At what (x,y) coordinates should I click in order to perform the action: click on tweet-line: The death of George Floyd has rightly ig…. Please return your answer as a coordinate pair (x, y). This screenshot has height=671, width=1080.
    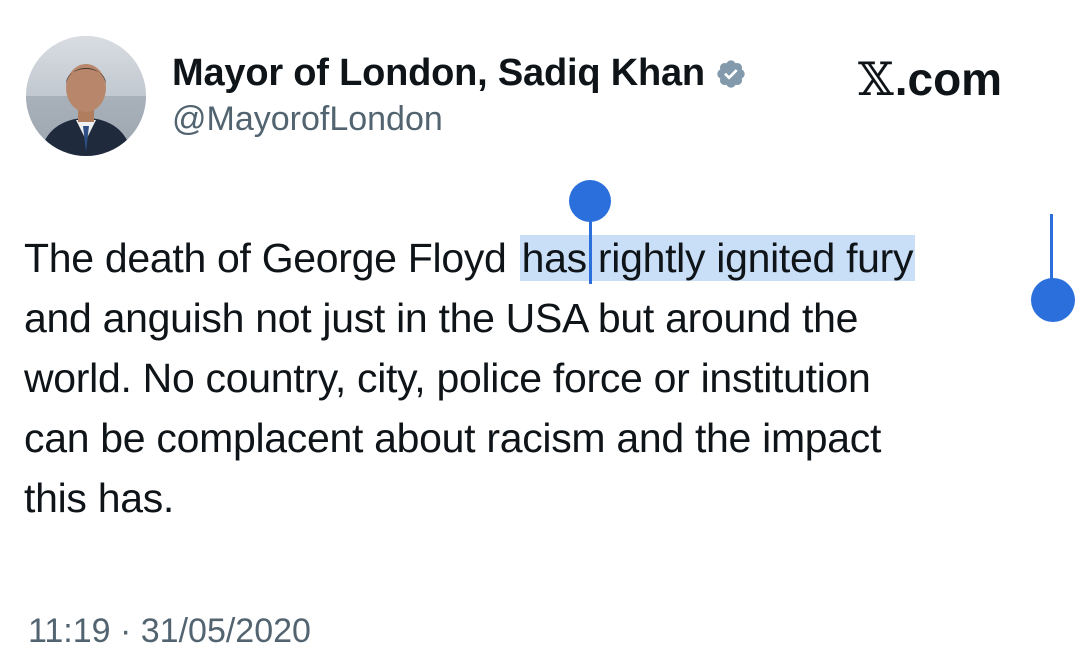
    Looking at the image, I should click on (544, 258).